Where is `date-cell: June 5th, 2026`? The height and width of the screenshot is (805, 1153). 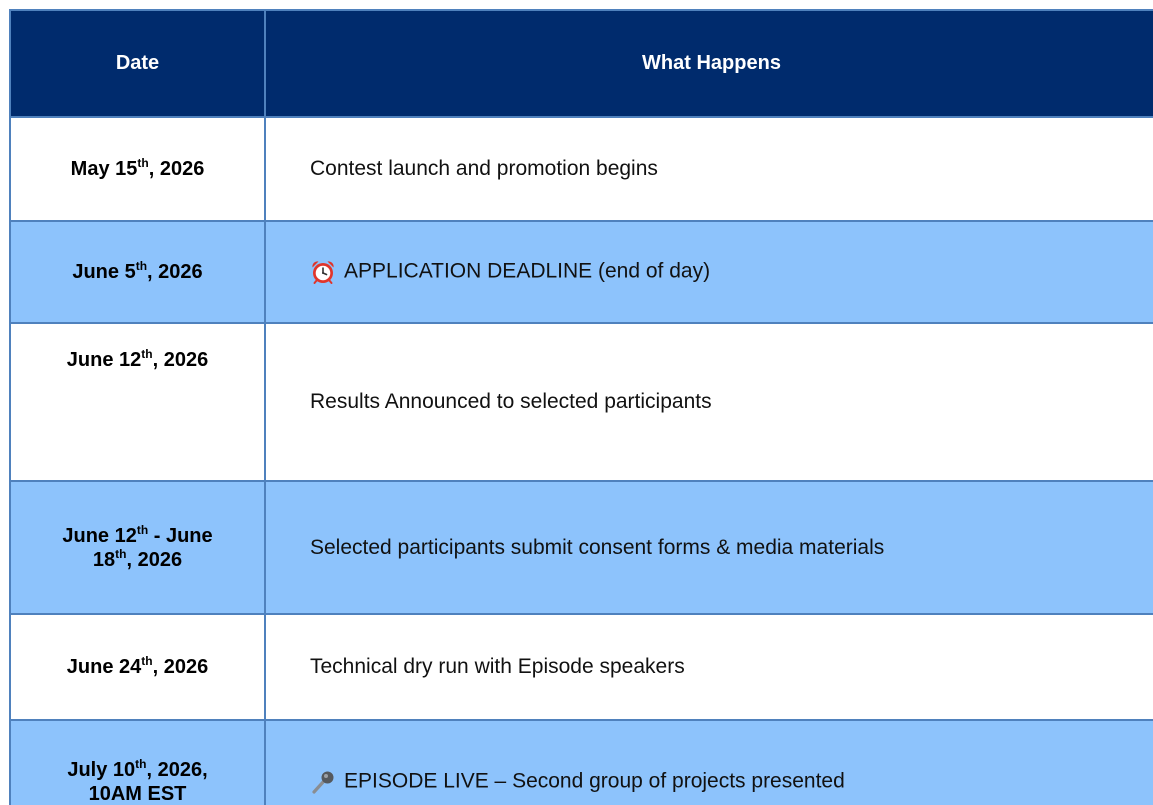
date-cell: June 5th, 2026 is located at coordinates (137, 272).